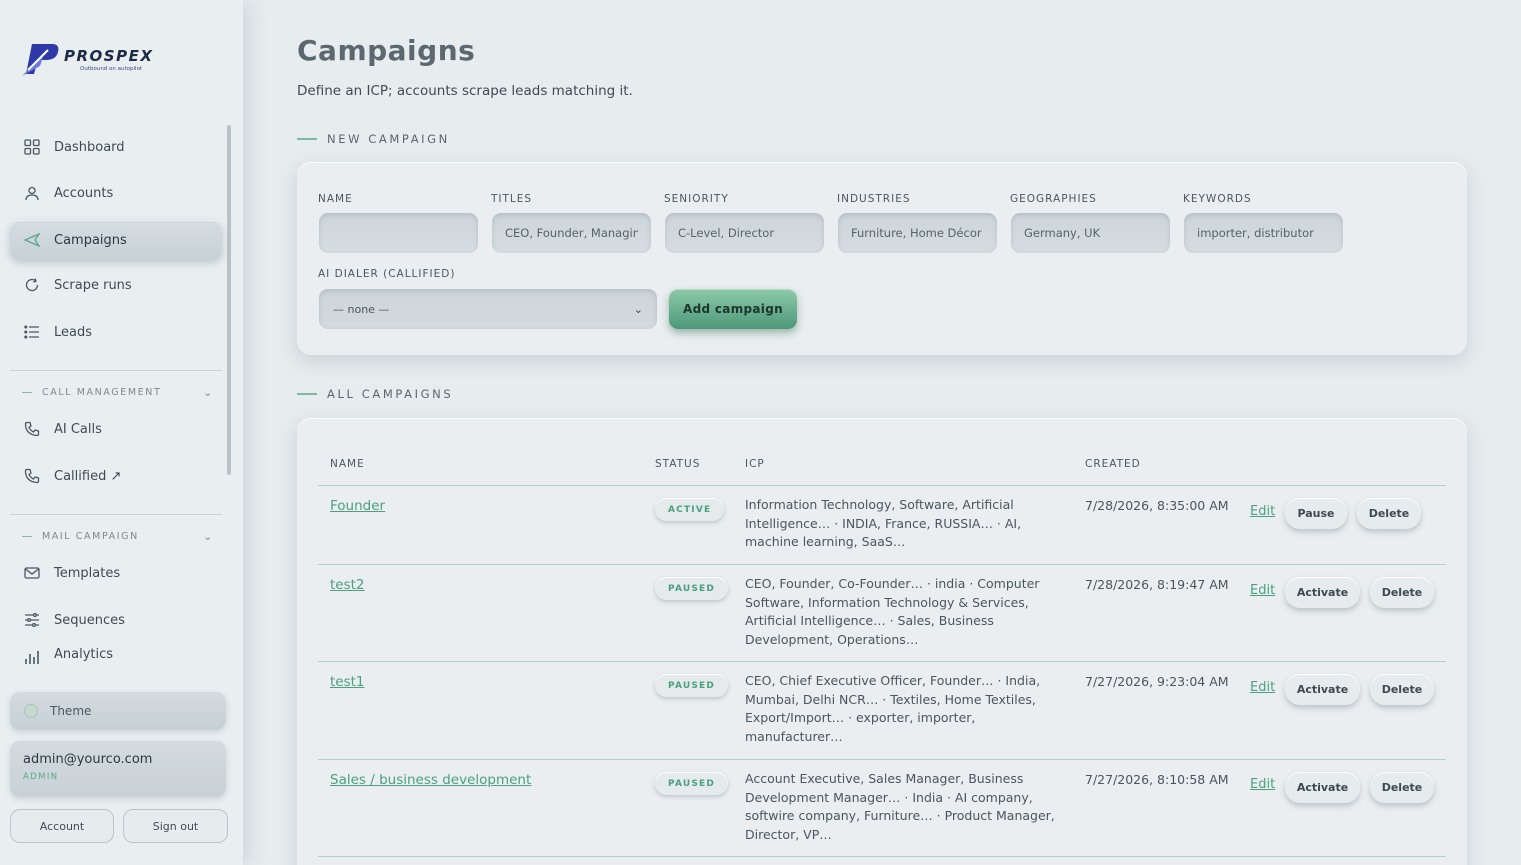 The image size is (1521, 865). Describe the element at coordinates (88, 476) in the screenshot. I see `sidebar-item-label: Callified ↗` at that location.